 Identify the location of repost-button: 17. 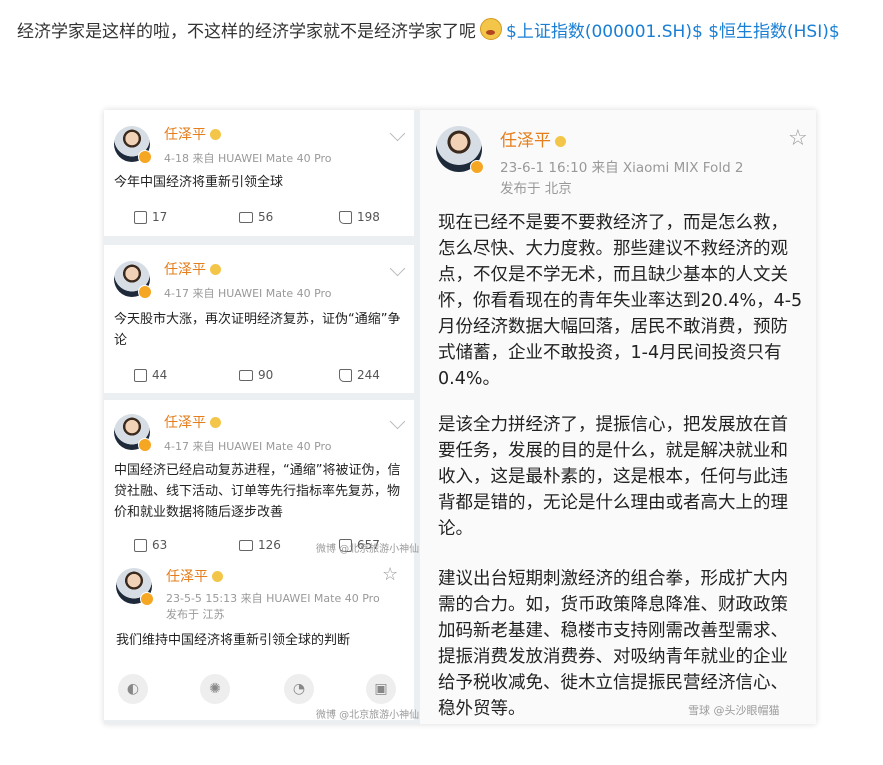
(150, 217).